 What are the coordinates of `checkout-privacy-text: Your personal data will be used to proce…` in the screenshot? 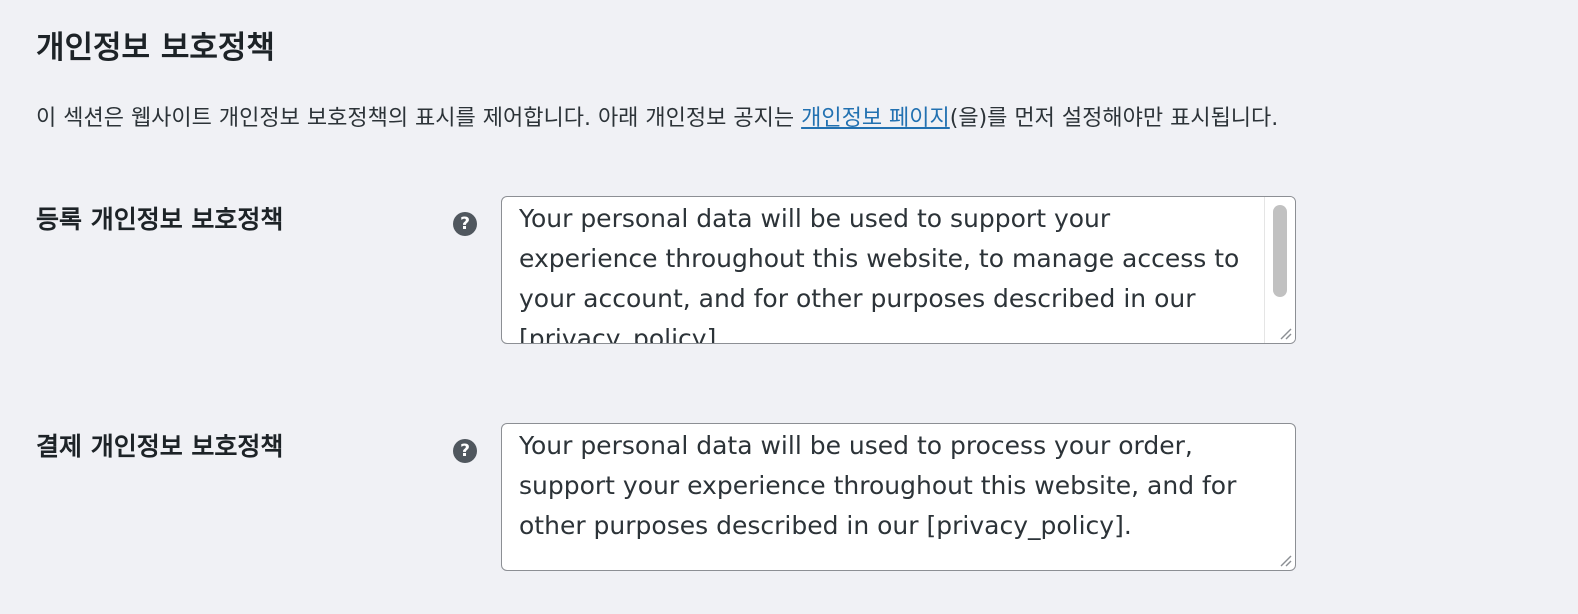 It's located at (886, 486).